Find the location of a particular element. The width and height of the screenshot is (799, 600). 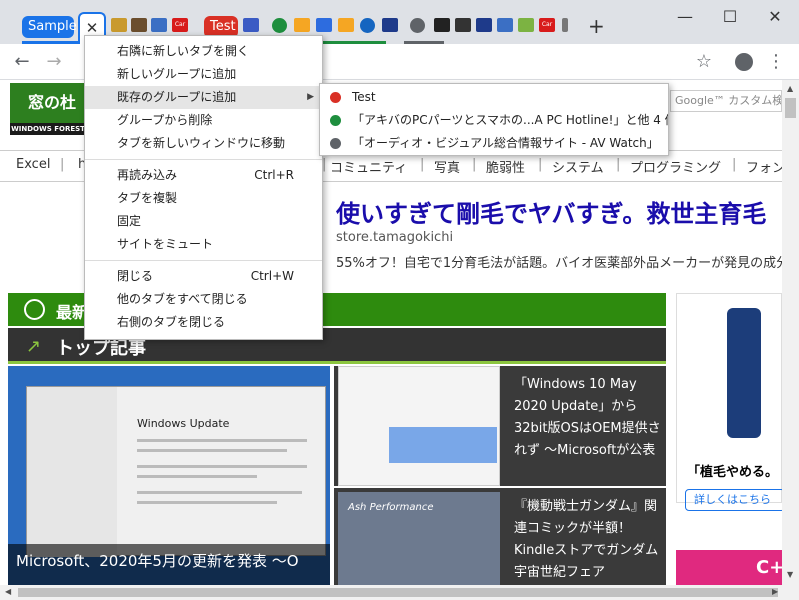

site-search-input: Google™ カスタム検索 is located at coordinates (726, 101).